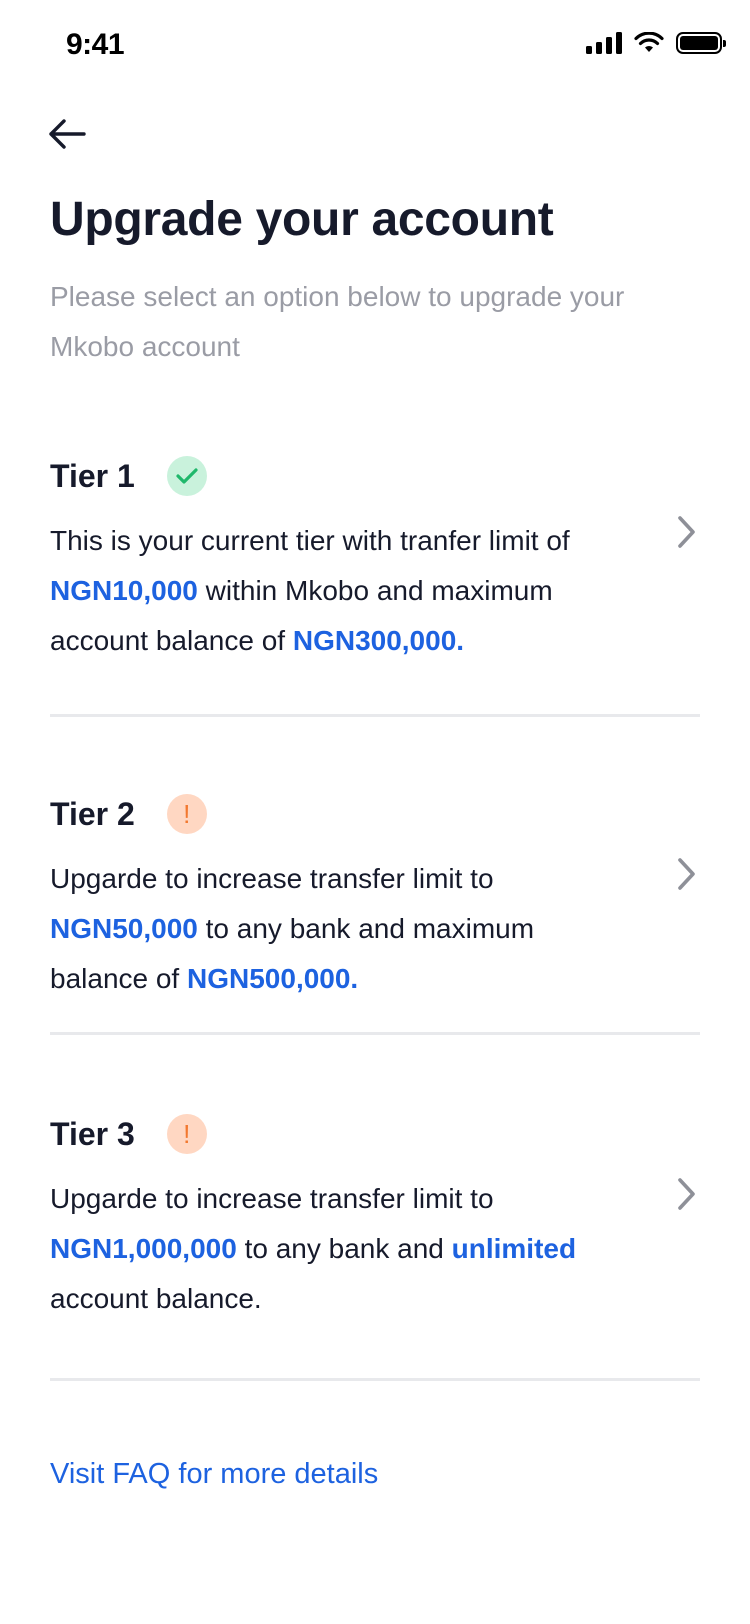 The width and height of the screenshot is (750, 1624). Describe the element at coordinates (302, 219) in the screenshot. I see `page-title: Upgrade your account` at that location.